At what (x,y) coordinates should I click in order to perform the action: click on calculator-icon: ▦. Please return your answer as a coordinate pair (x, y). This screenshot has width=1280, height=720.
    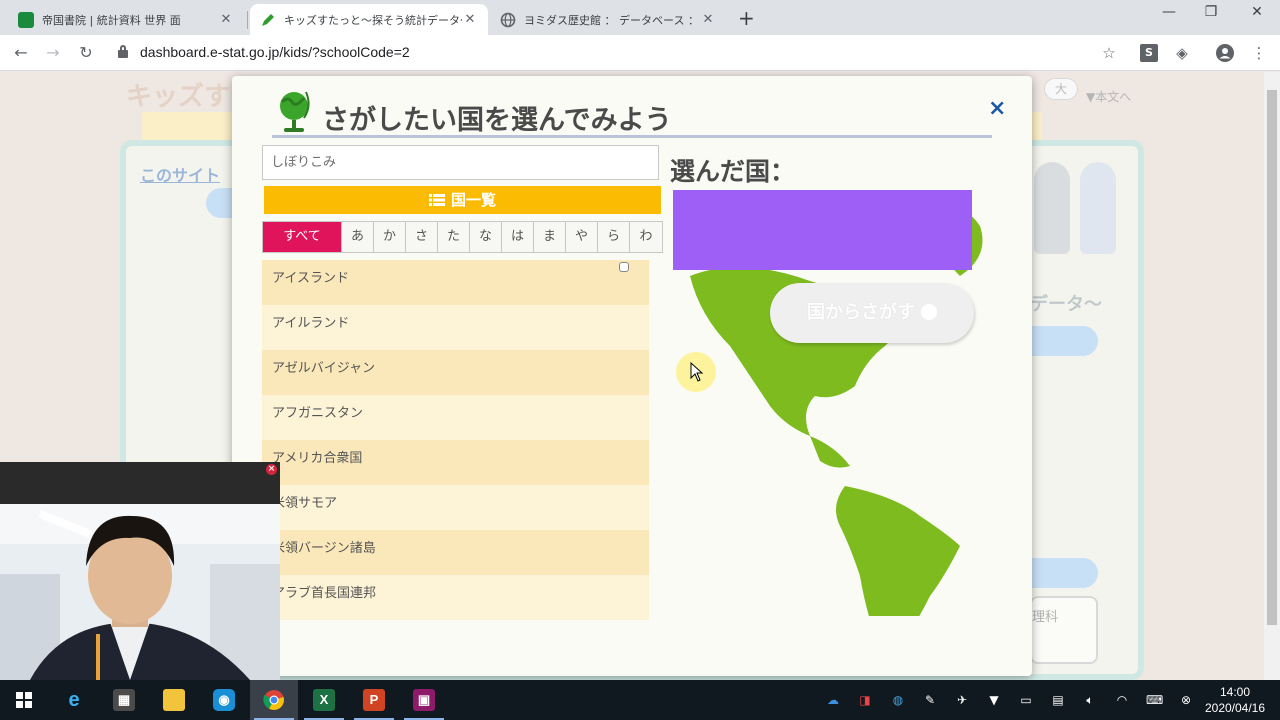
    Looking at the image, I should click on (124, 700).